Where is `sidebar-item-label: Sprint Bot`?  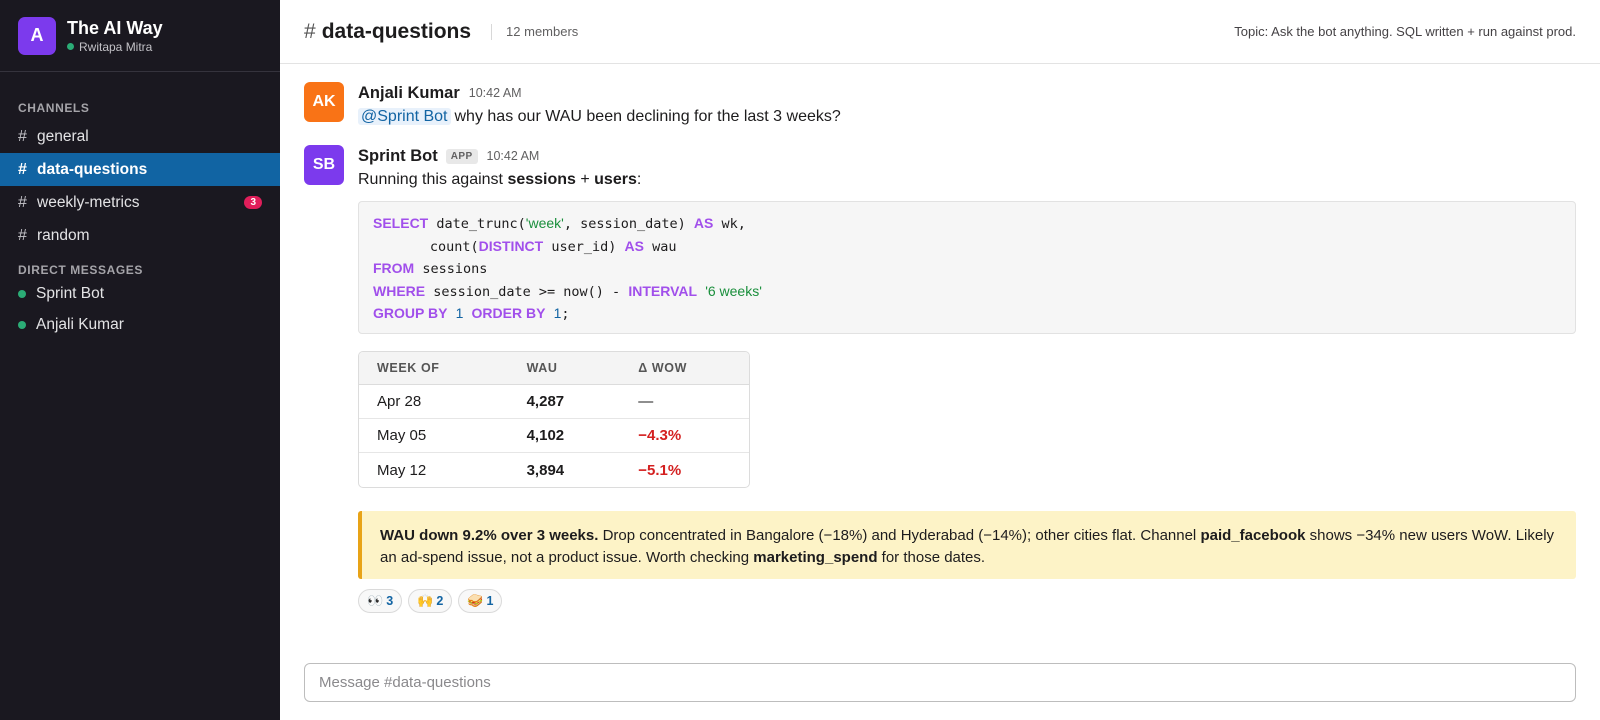
sidebar-item-label: Sprint Bot is located at coordinates (70, 293).